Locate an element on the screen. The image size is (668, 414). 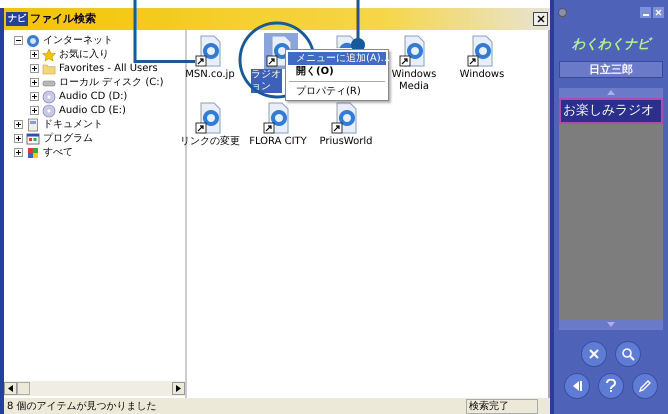
help-icon is located at coordinates (611, 385).